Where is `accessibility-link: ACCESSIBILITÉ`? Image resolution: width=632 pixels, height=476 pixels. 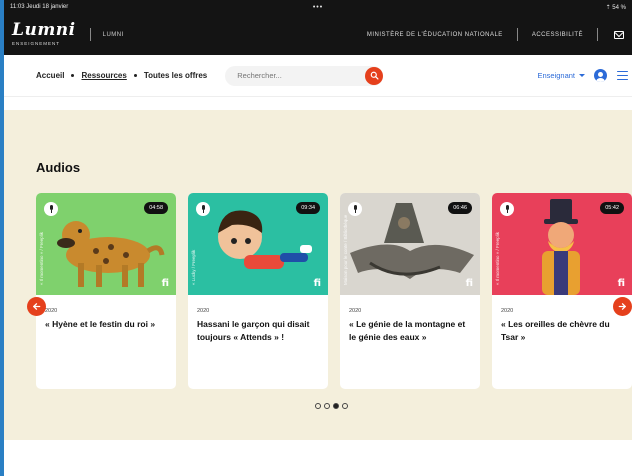 accessibility-link: ACCESSIBILITÉ is located at coordinates (557, 35).